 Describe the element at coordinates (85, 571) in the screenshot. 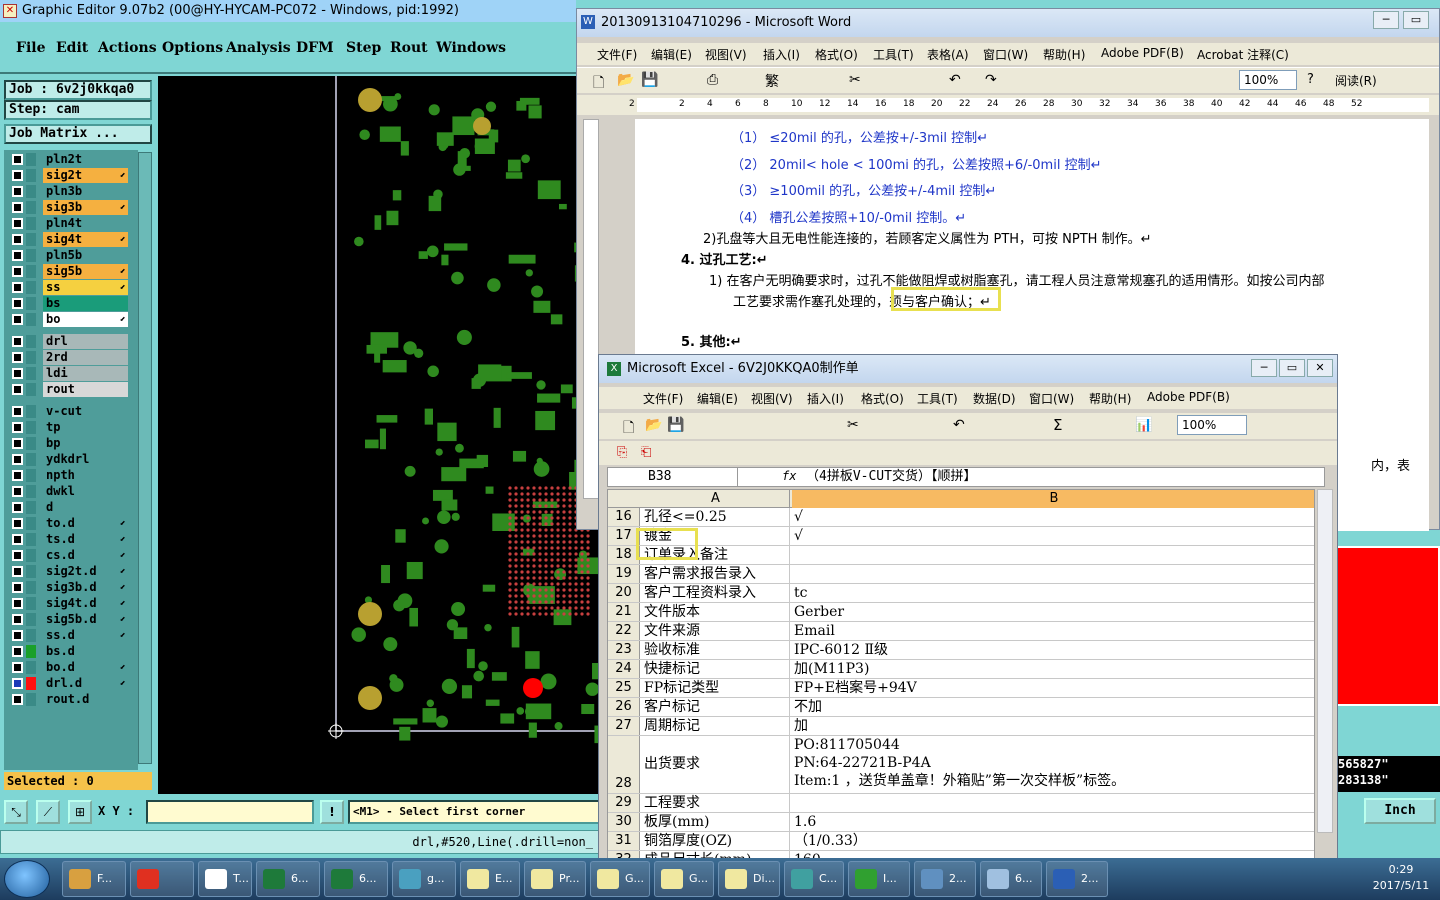

I see `layer-name: sig2t.d ⬋` at that location.